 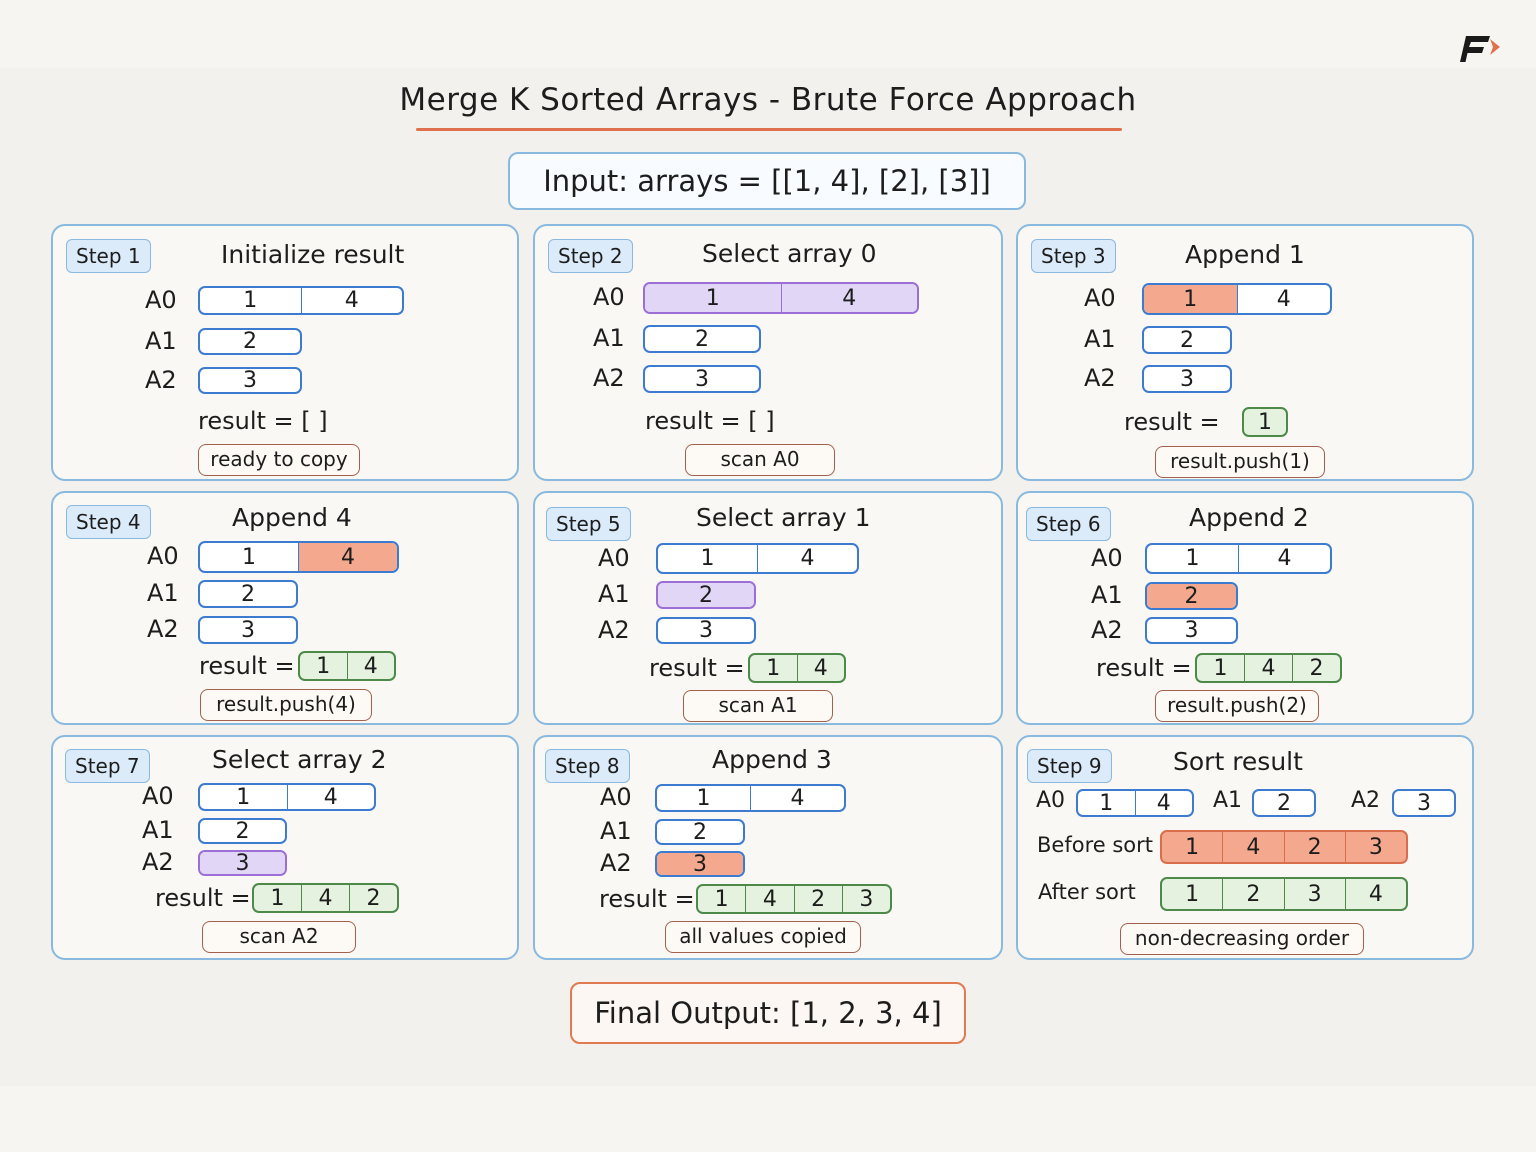 What do you see at coordinates (1192, 847) in the screenshot?
I see `before-sort-array-cell: 1` at bounding box center [1192, 847].